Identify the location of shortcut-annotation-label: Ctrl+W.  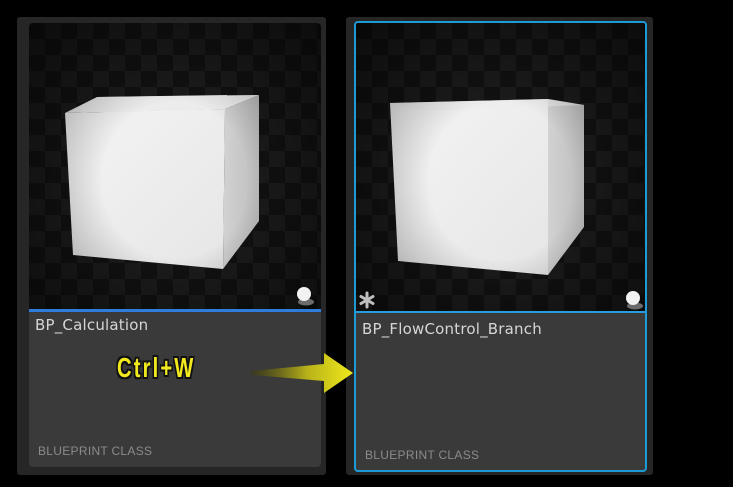
(156, 367).